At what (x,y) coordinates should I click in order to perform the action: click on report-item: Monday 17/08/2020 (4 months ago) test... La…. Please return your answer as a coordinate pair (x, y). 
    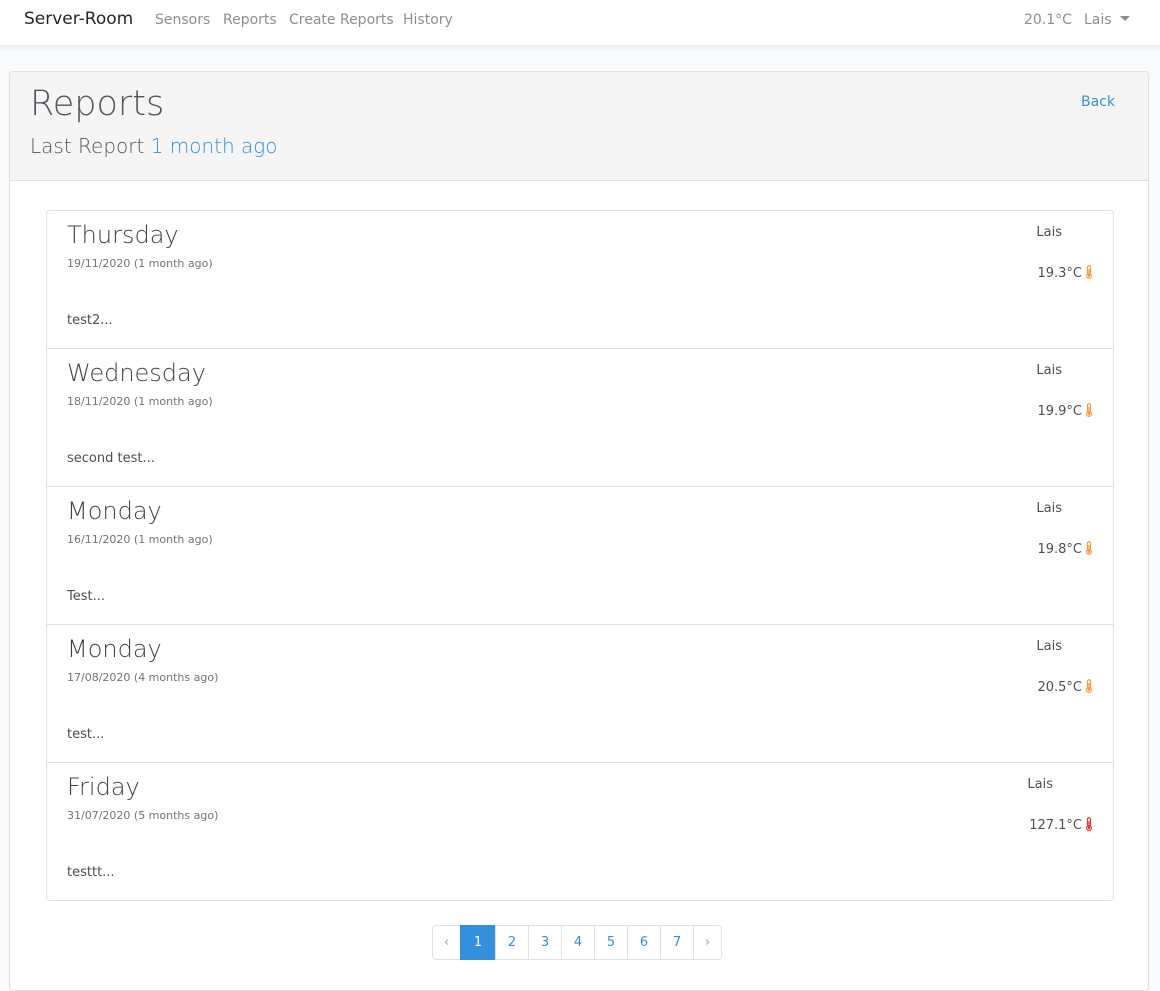
    Looking at the image, I should click on (580, 694).